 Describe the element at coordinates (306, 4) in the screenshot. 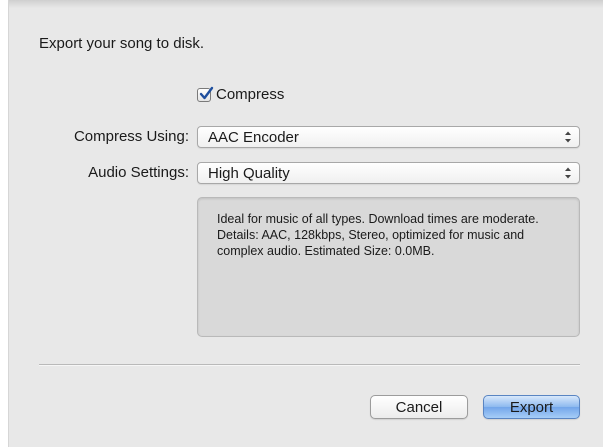

I see `sheet-top-shadow` at that location.